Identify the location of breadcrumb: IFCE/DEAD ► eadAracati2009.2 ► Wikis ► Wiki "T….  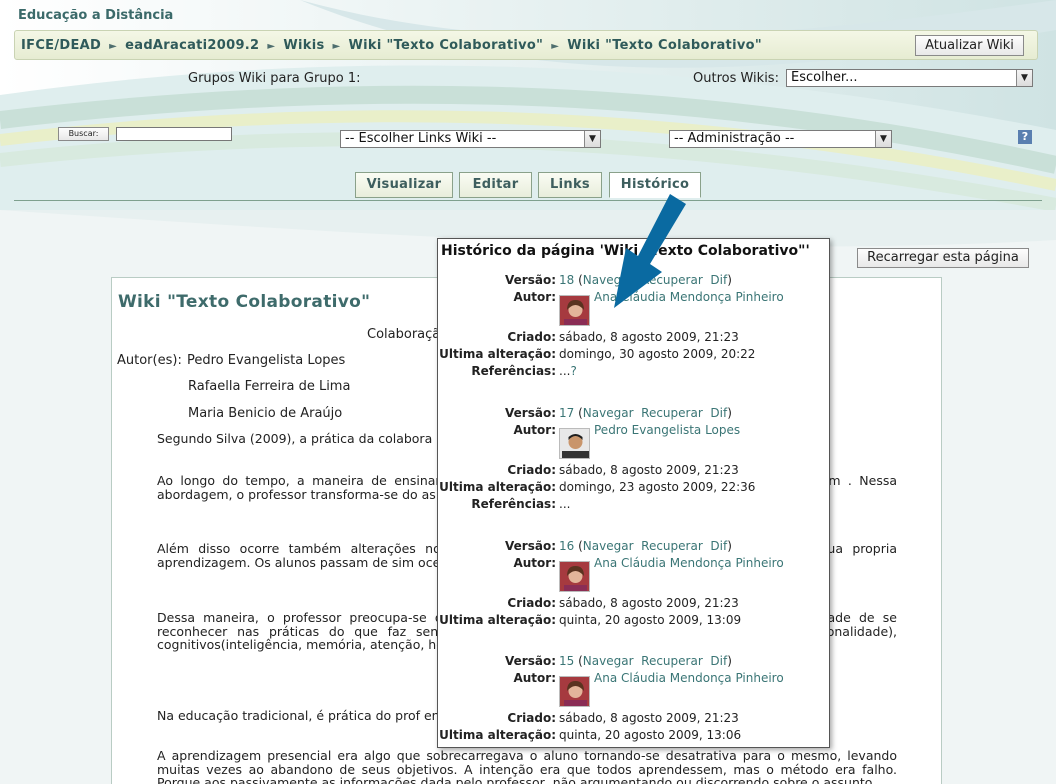
(526, 45).